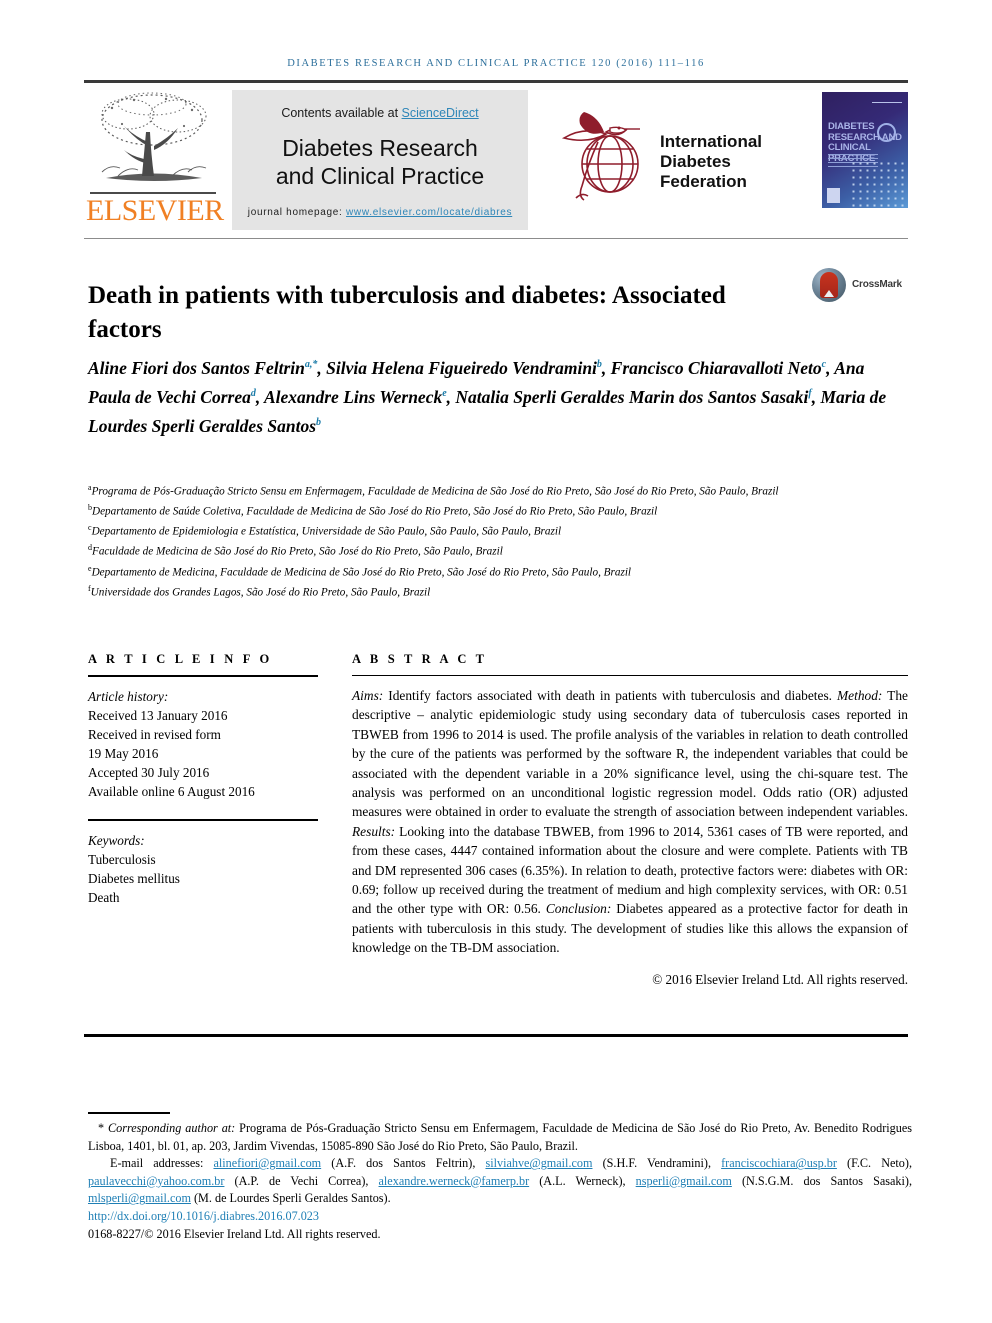 The width and height of the screenshot is (992, 1323). What do you see at coordinates (853, 154) in the screenshot?
I see `cover-text-lines` at bounding box center [853, 154].